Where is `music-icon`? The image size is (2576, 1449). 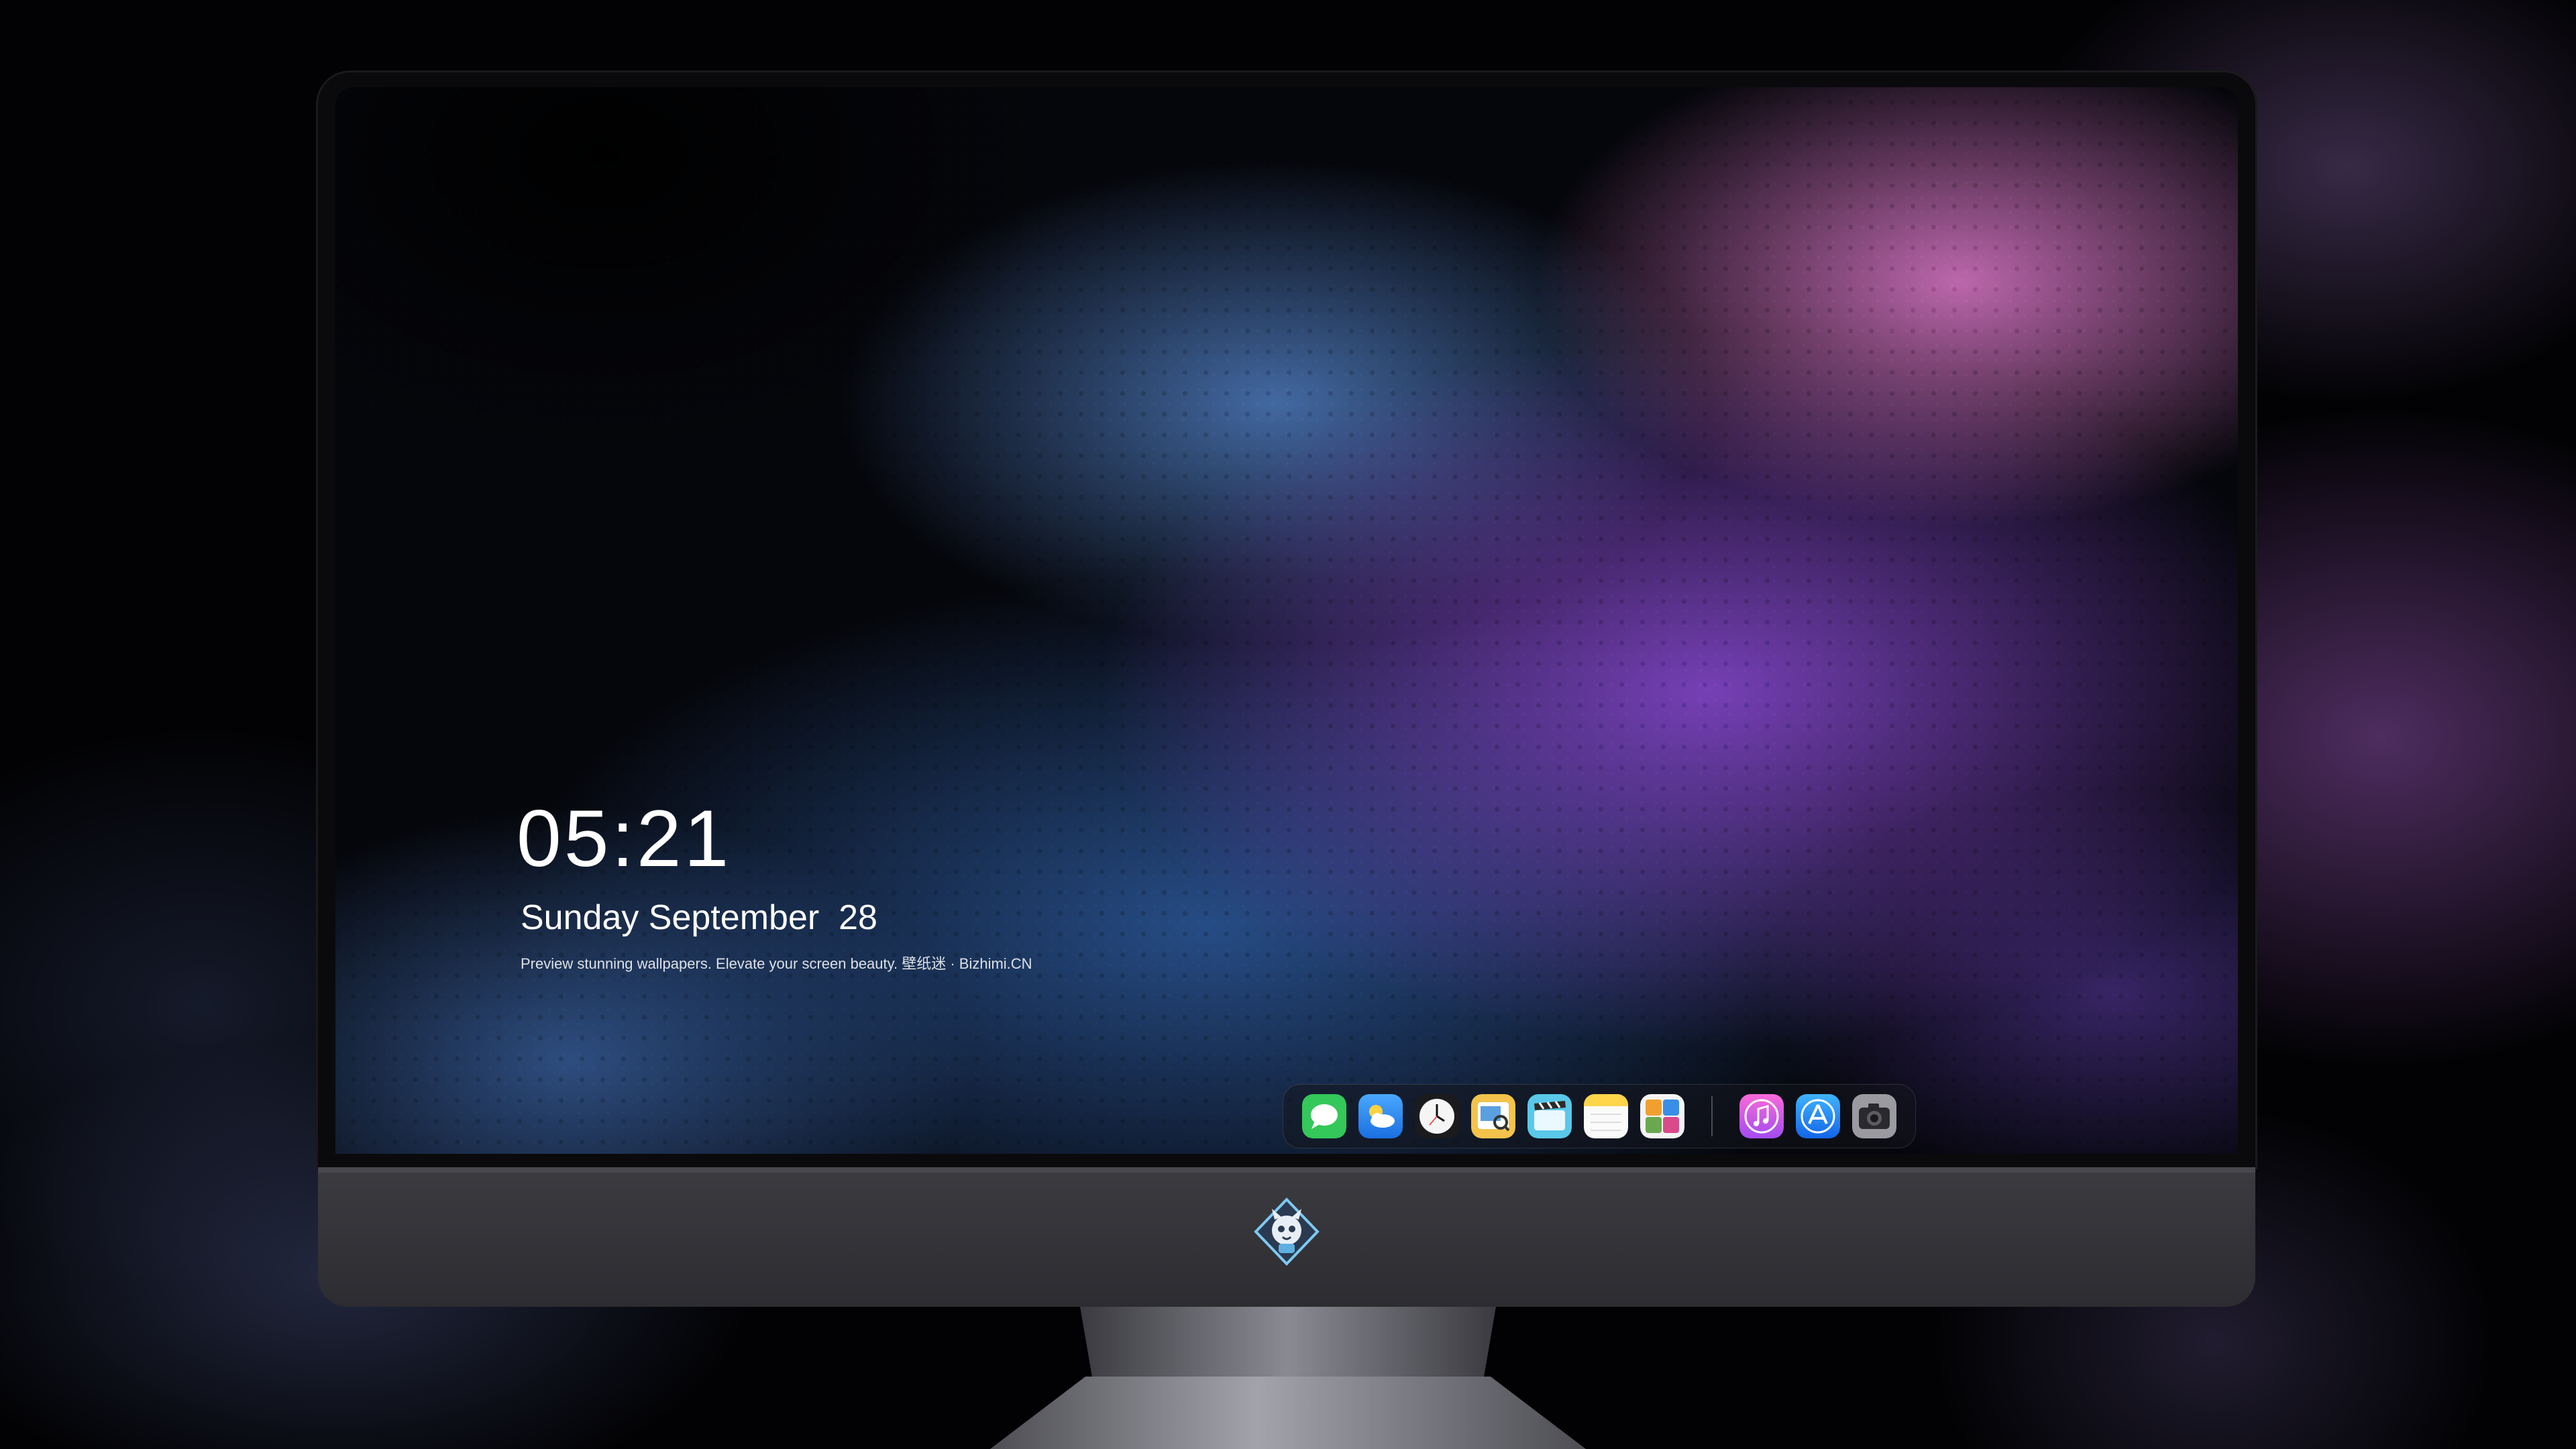
music-icon is located at coordinates (1761, 1116).